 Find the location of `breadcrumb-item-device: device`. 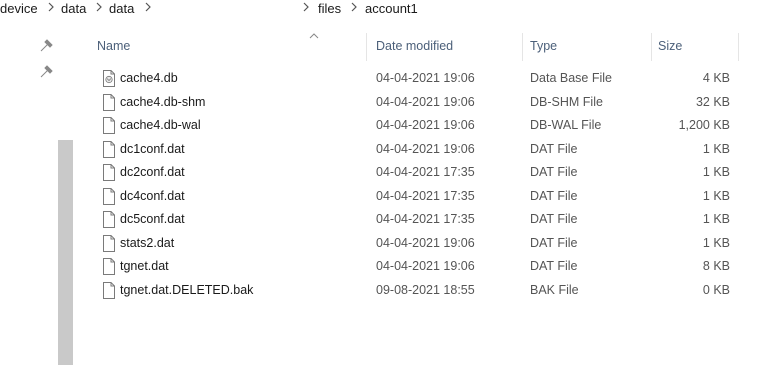

breadcrumb-item-device: device is located at coordinates (19, 8).